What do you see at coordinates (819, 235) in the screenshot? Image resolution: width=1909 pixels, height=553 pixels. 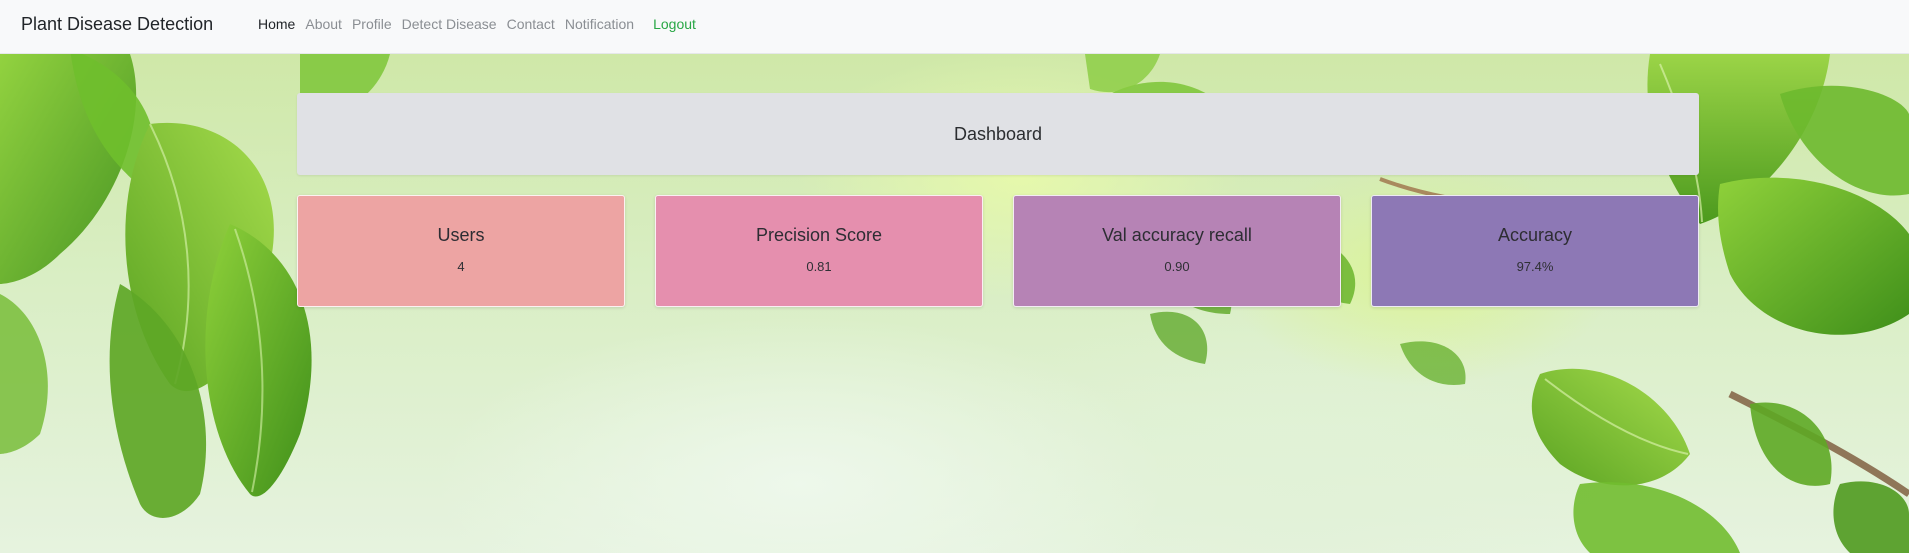 I see `card-title: Precision Score` at bounding box center [819, 235].